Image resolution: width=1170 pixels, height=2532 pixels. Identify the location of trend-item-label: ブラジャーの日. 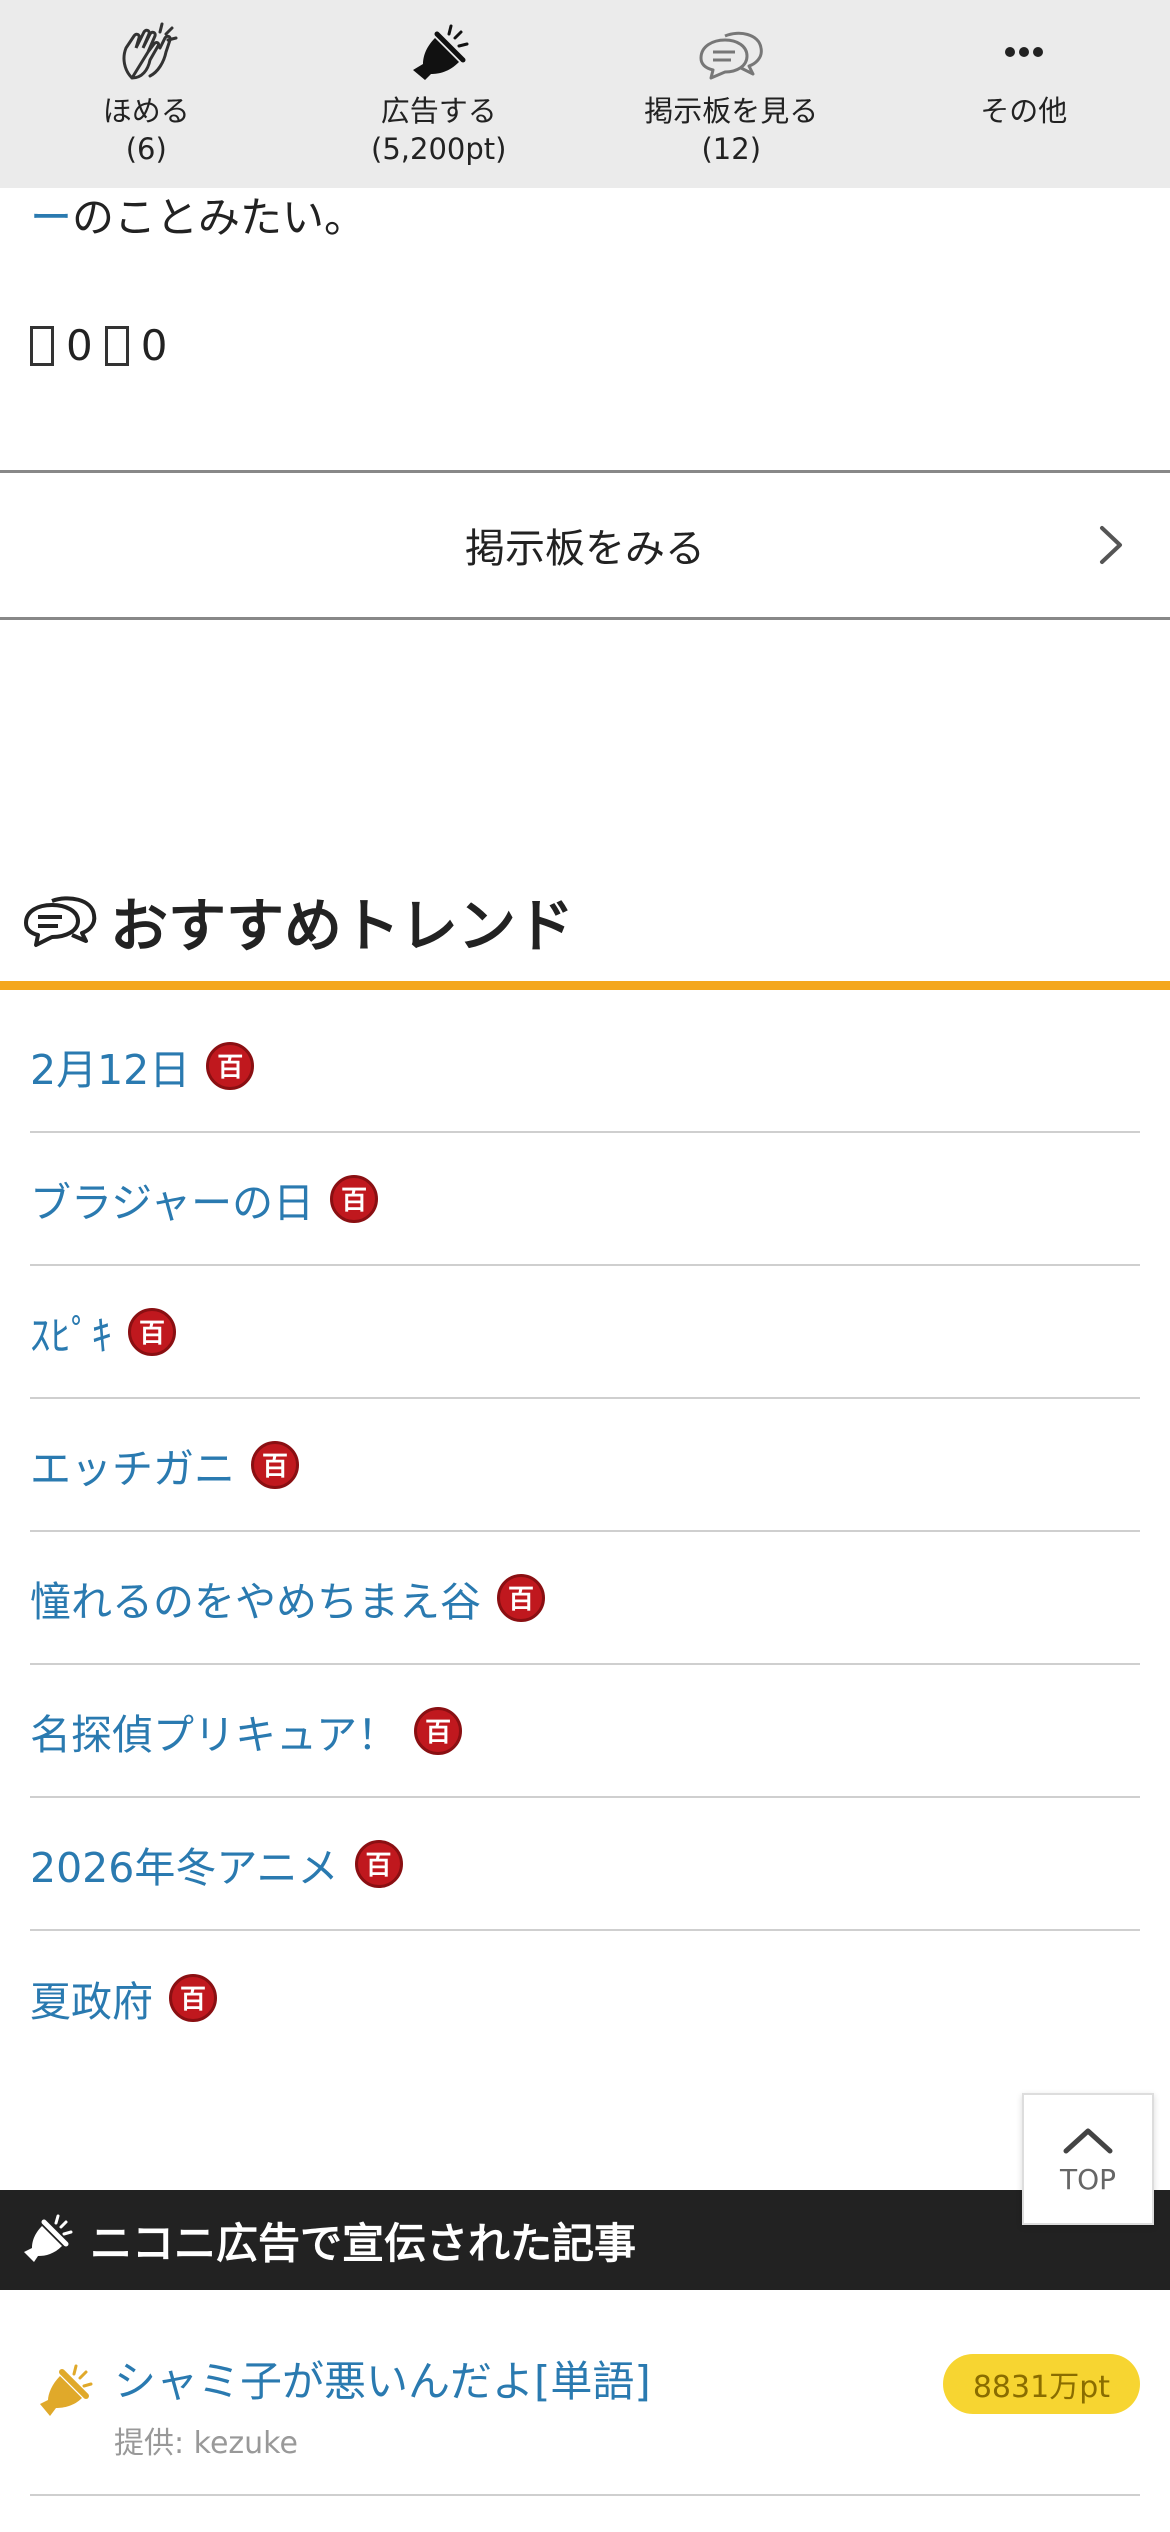
(172, 1199).